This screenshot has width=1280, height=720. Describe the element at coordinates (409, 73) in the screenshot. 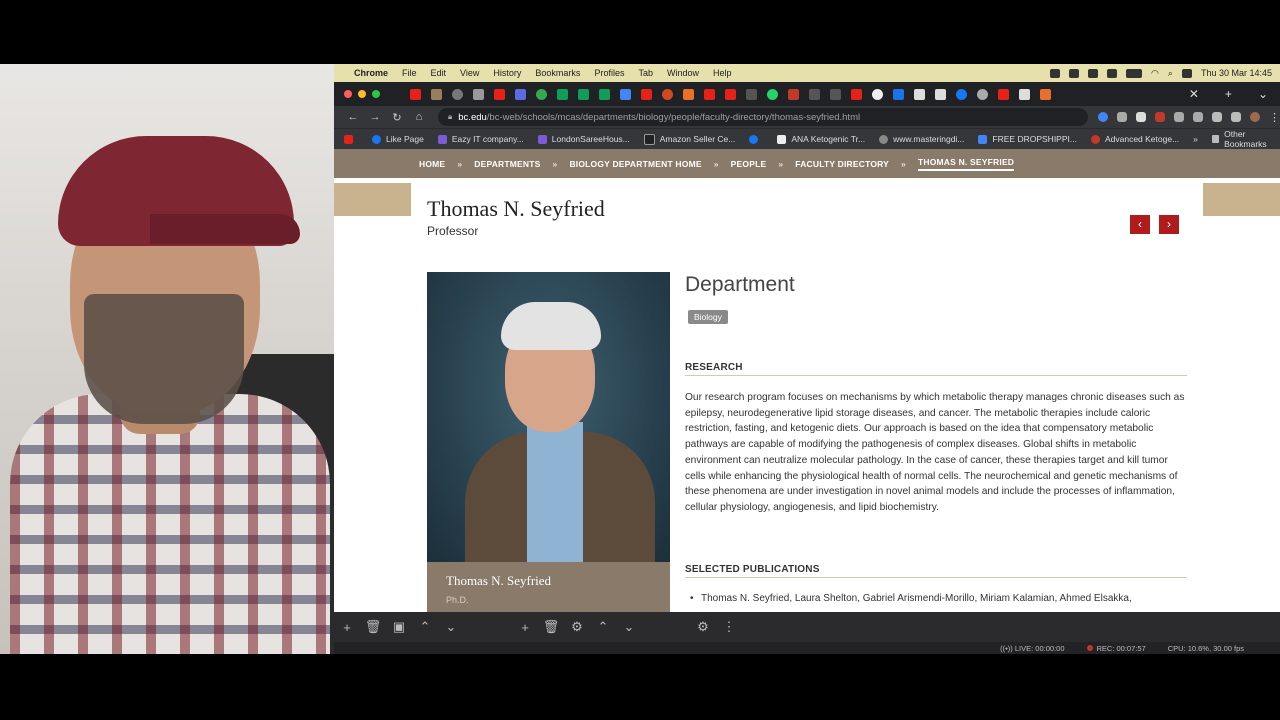

I see `menu-file: File` at that location.